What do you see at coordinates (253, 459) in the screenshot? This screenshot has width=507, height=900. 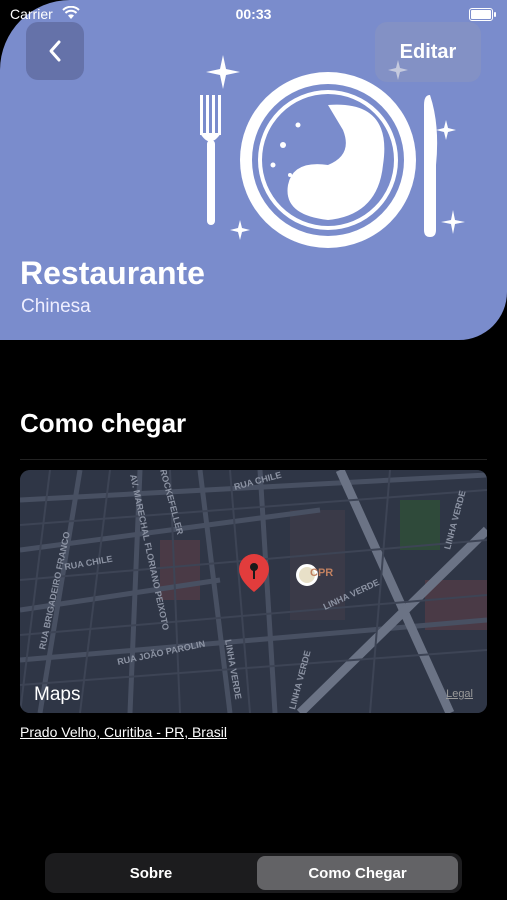 I see `section-divider` at bounding box center [253, 459].